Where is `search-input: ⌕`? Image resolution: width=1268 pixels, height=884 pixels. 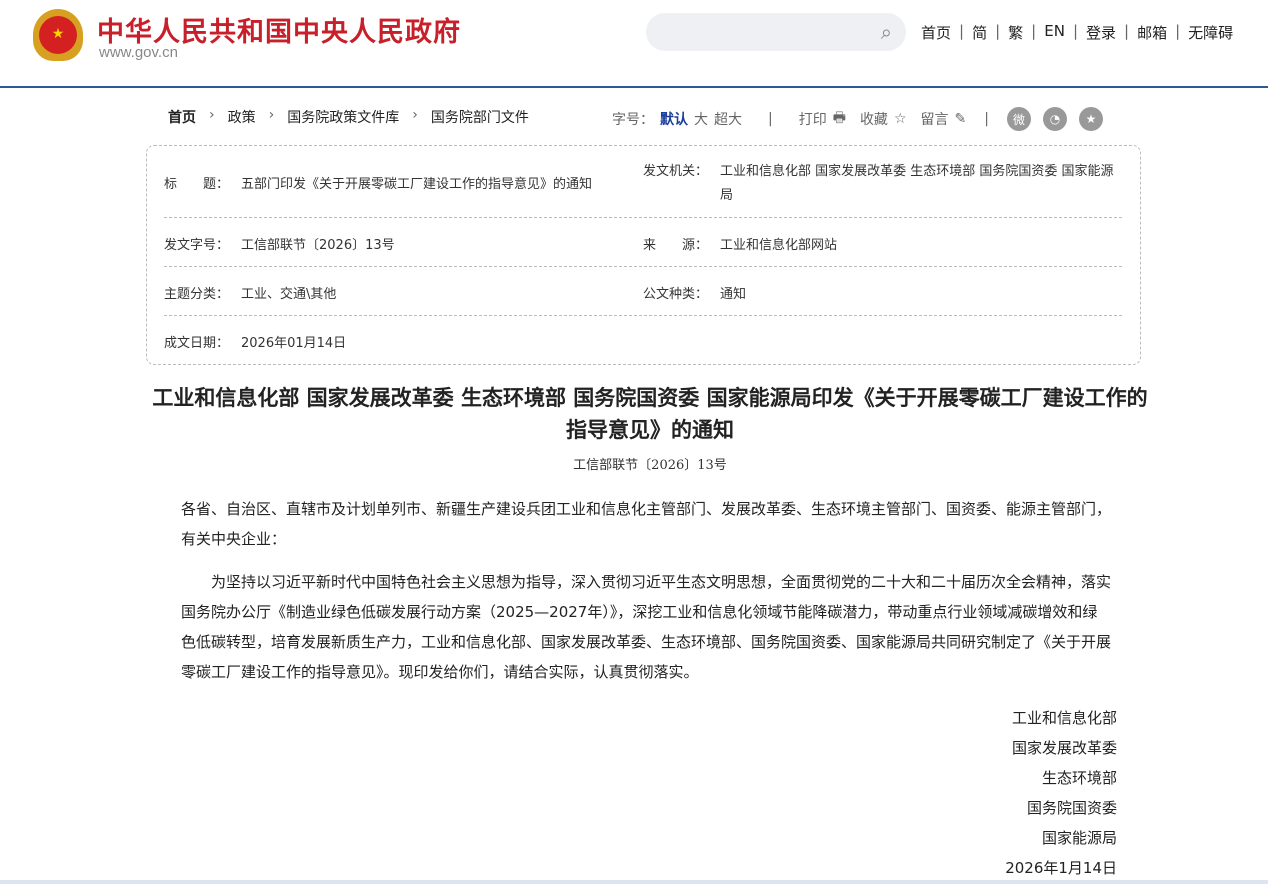
search-input: ⌕ is located at coordinates (776, 32).